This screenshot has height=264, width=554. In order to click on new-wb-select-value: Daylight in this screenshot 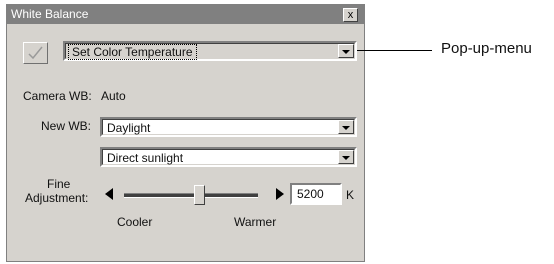, I will do `click(129, 128)`.